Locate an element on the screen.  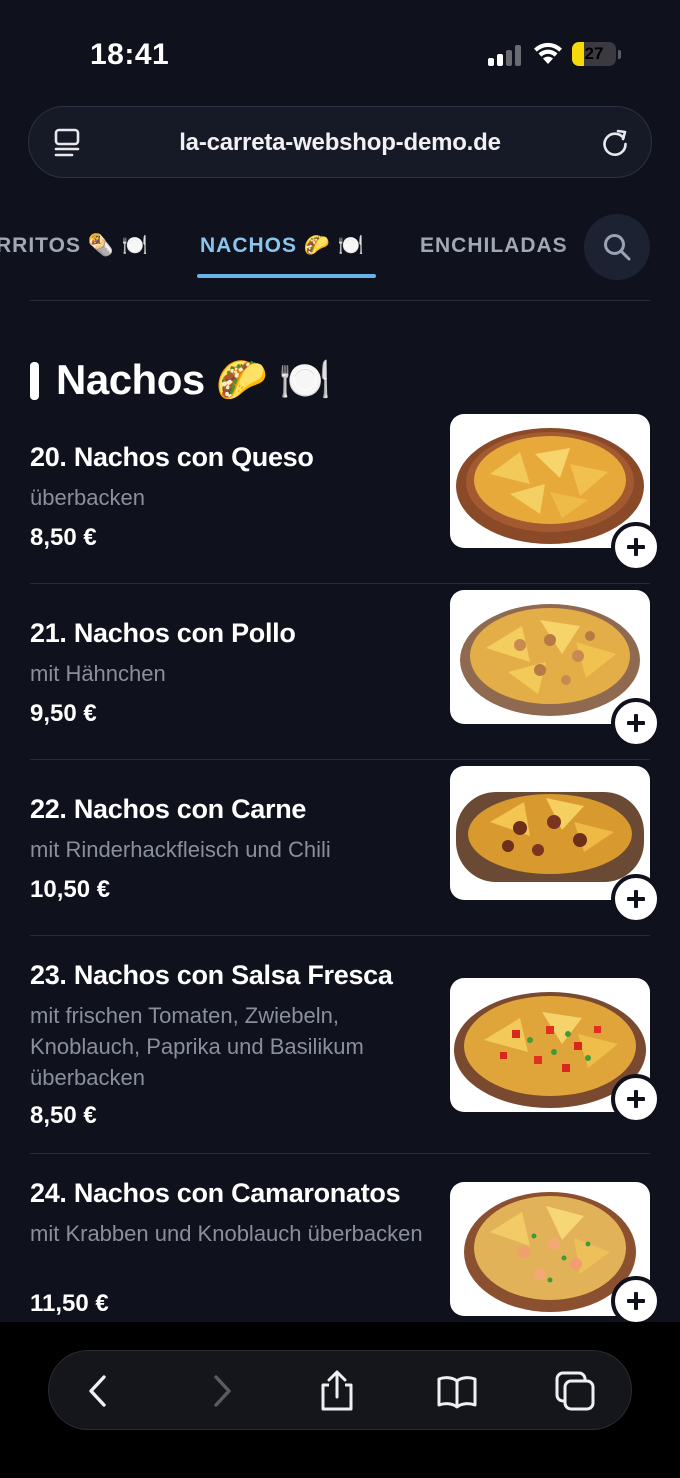
item-name: 24. Nachos con Camaronatos is located at coordinates (215, 1193).